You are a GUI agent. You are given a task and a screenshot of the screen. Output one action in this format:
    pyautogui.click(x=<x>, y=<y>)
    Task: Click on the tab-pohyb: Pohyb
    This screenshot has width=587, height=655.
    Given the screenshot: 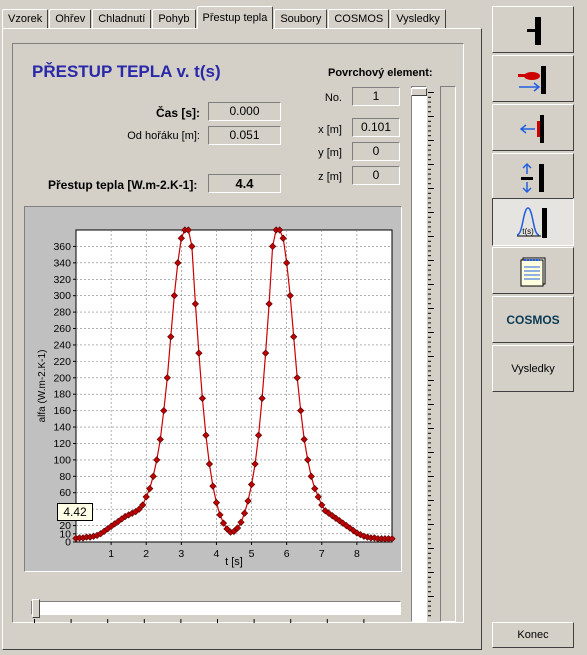 What is the action you would take?
    pyautogui.click(x=174, y=18)
    